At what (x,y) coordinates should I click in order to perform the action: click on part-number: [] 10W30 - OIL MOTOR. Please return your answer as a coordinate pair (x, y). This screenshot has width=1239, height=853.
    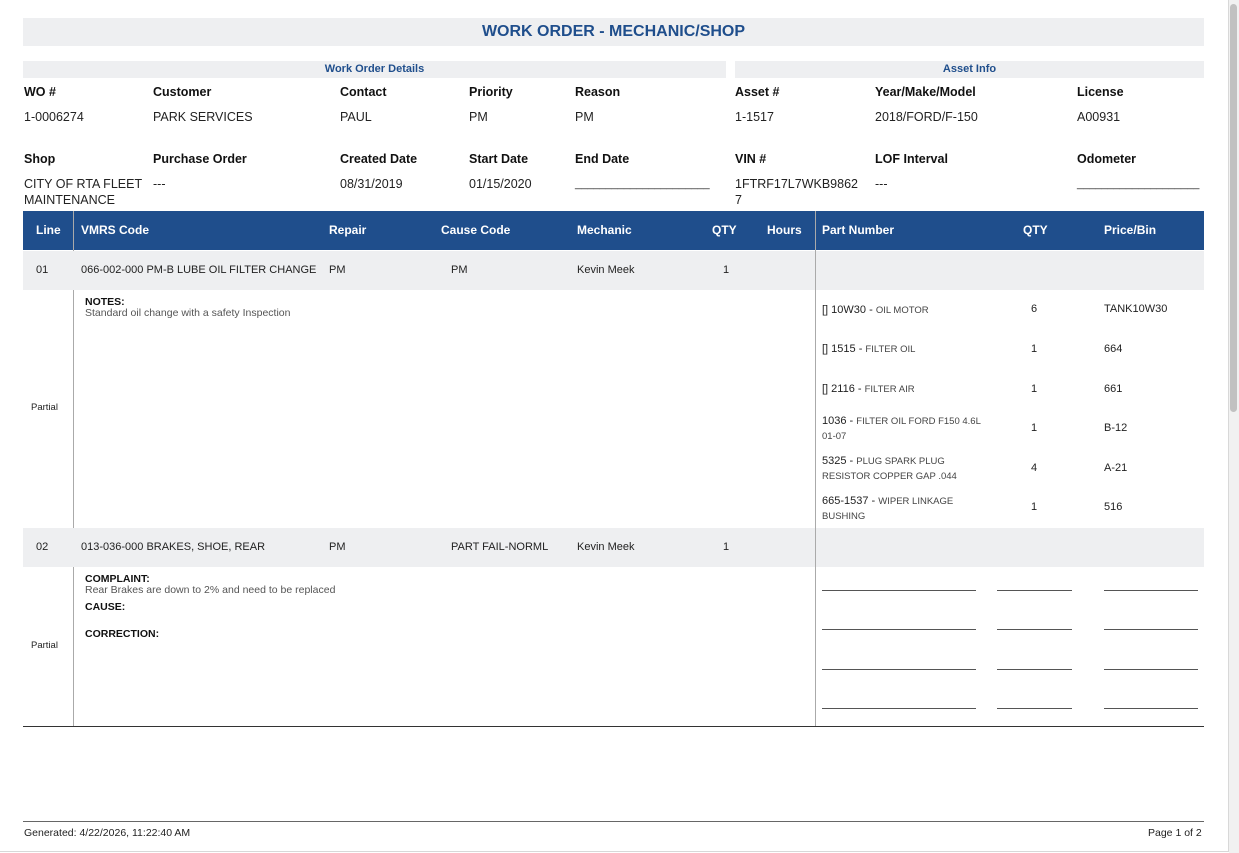
    Looking at the image, I should click on (875, 310).